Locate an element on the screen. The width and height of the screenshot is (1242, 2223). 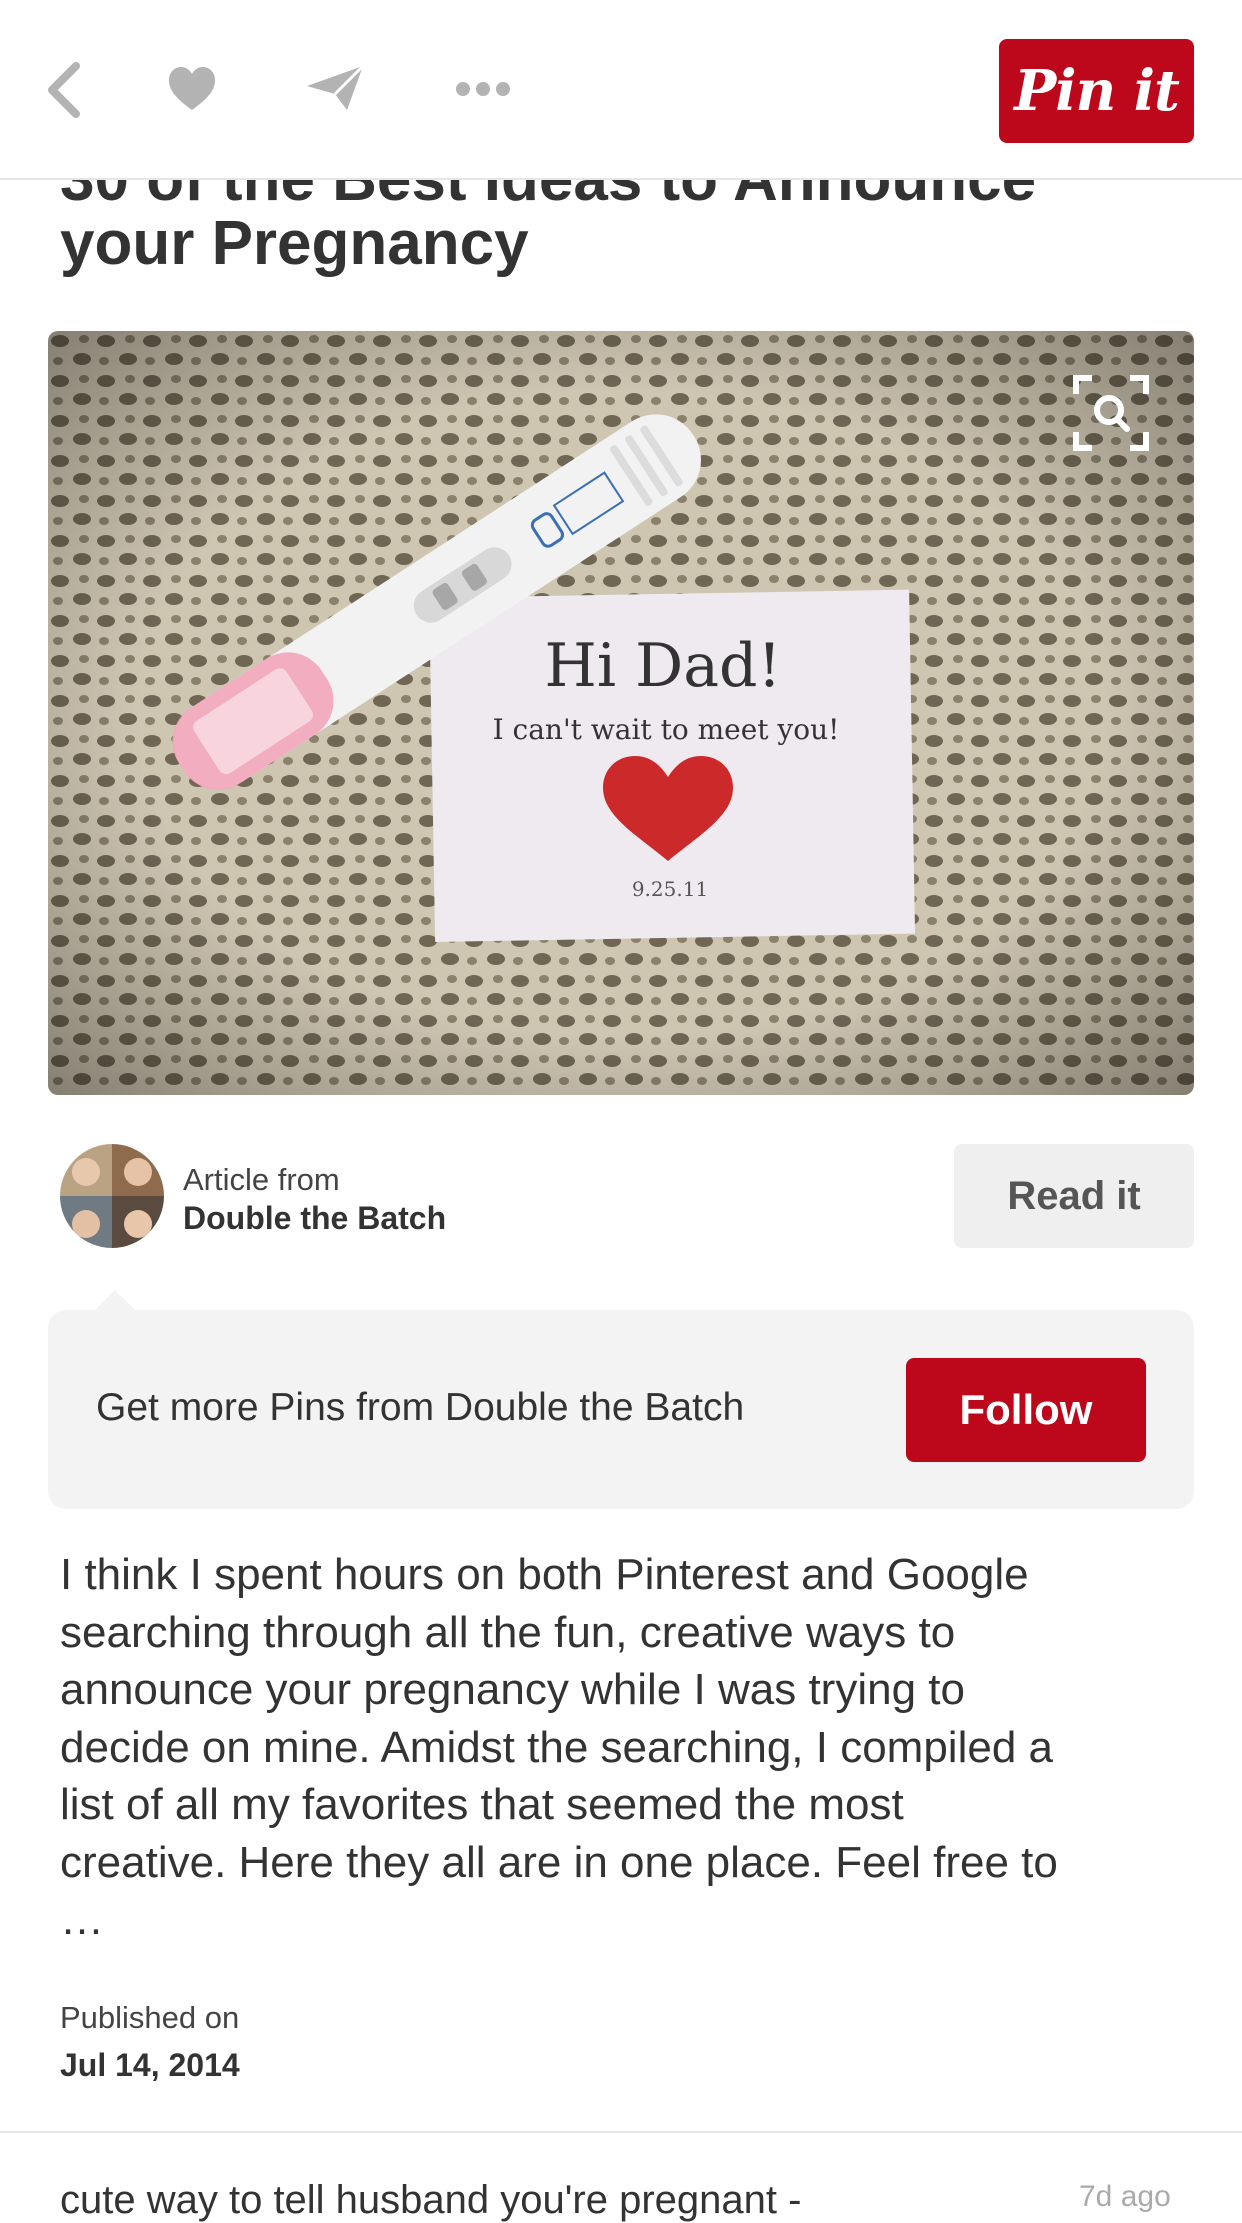
back-button is located at coordinates (64, 90).